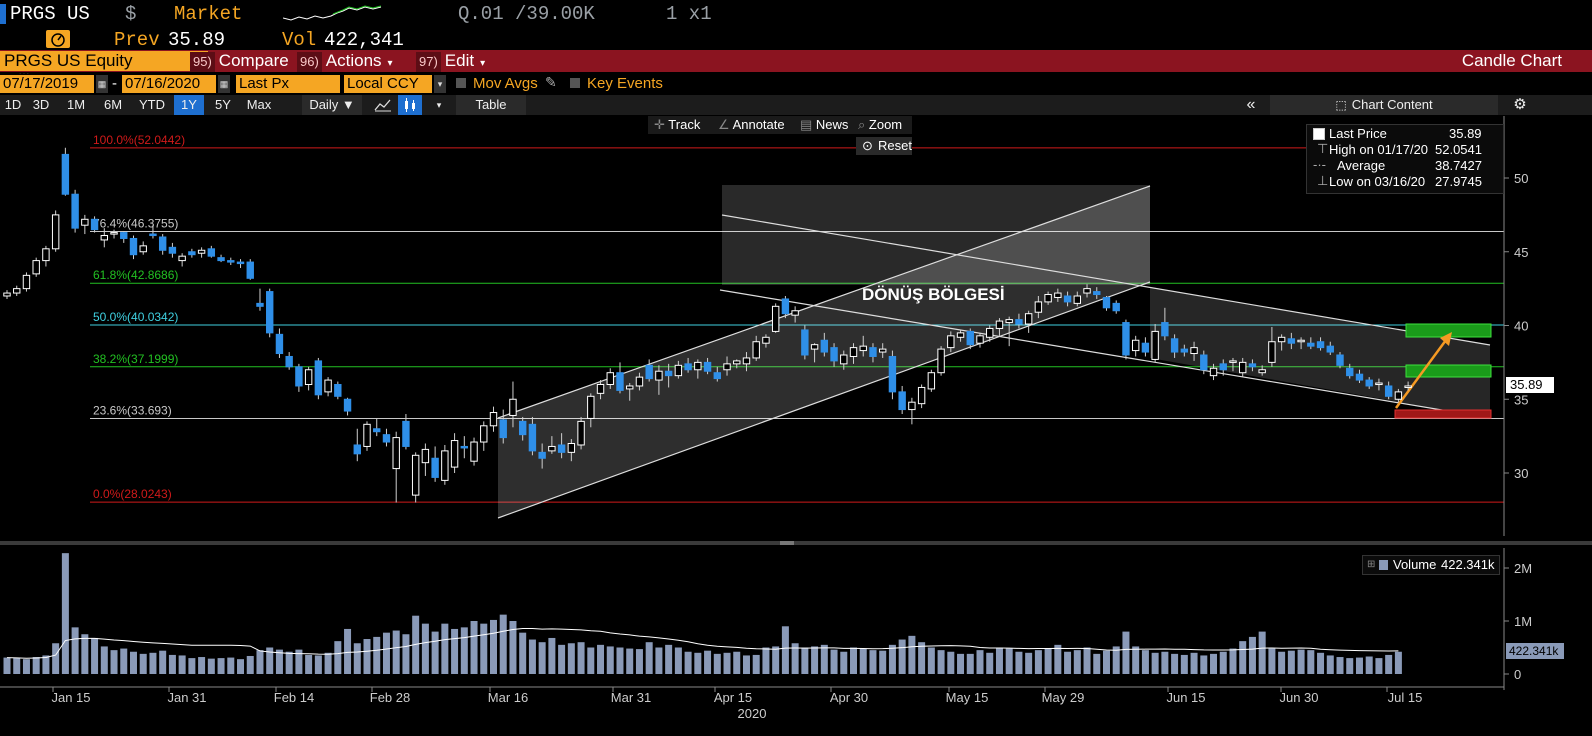  What do you see at coordinates (1530, 385) in the screenshot?
I see `last-price-tag: 35.89` at bounding box center [1530, 385].